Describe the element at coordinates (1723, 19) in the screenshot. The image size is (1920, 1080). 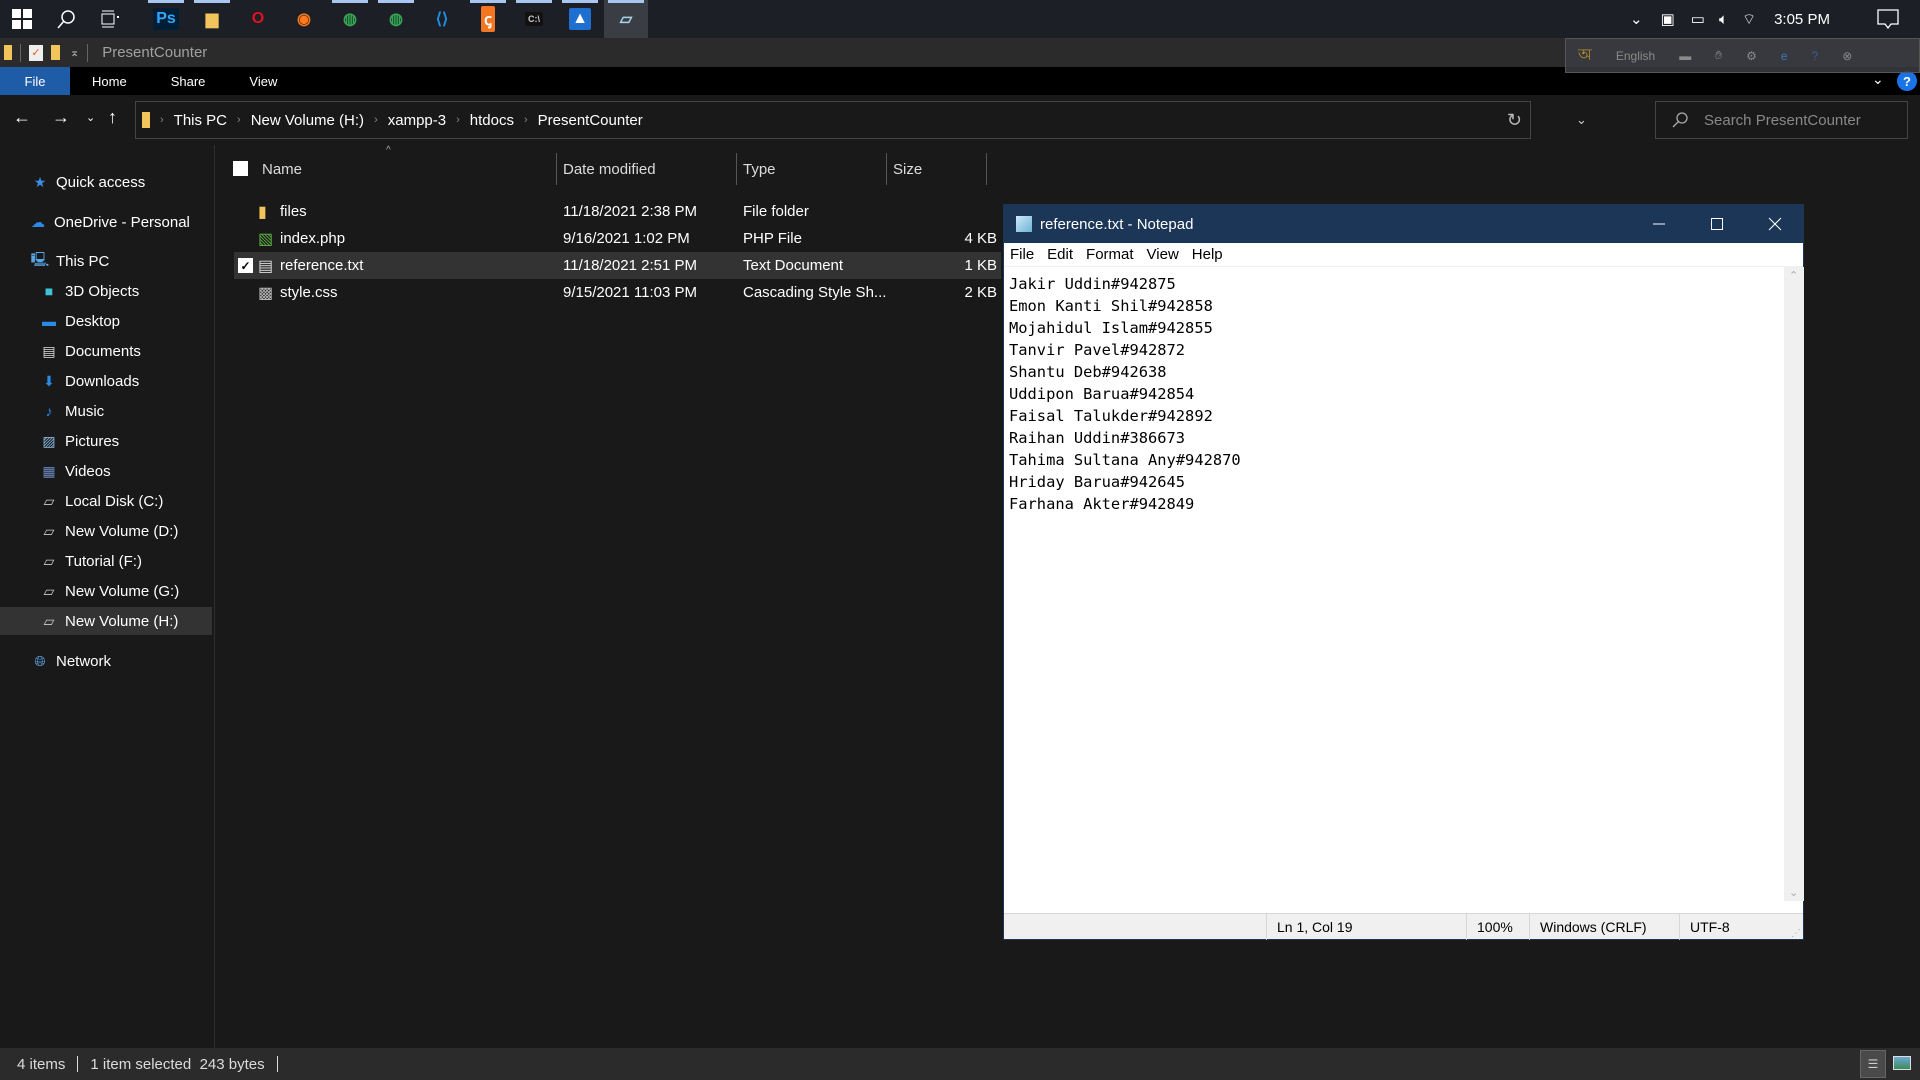
I see `volume-icon: 🔈︎` at that location.